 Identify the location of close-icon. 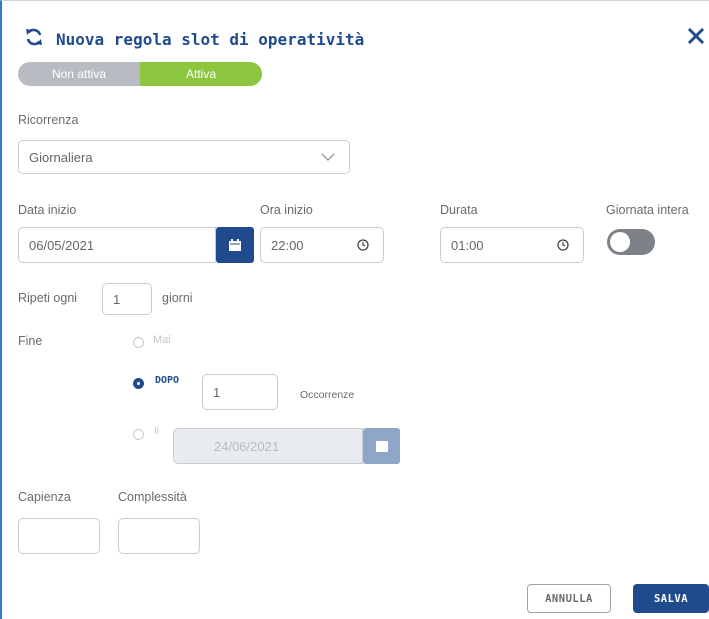
(696, 36).